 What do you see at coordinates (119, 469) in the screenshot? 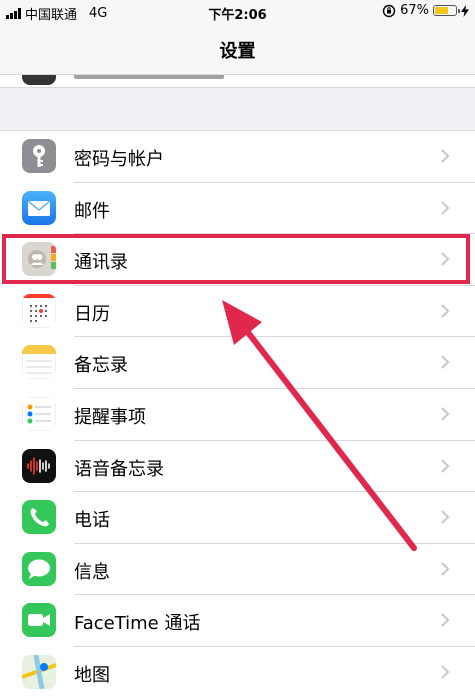
I see `settings-row-label: 语音备忘录` at bounding box center [119, 469].